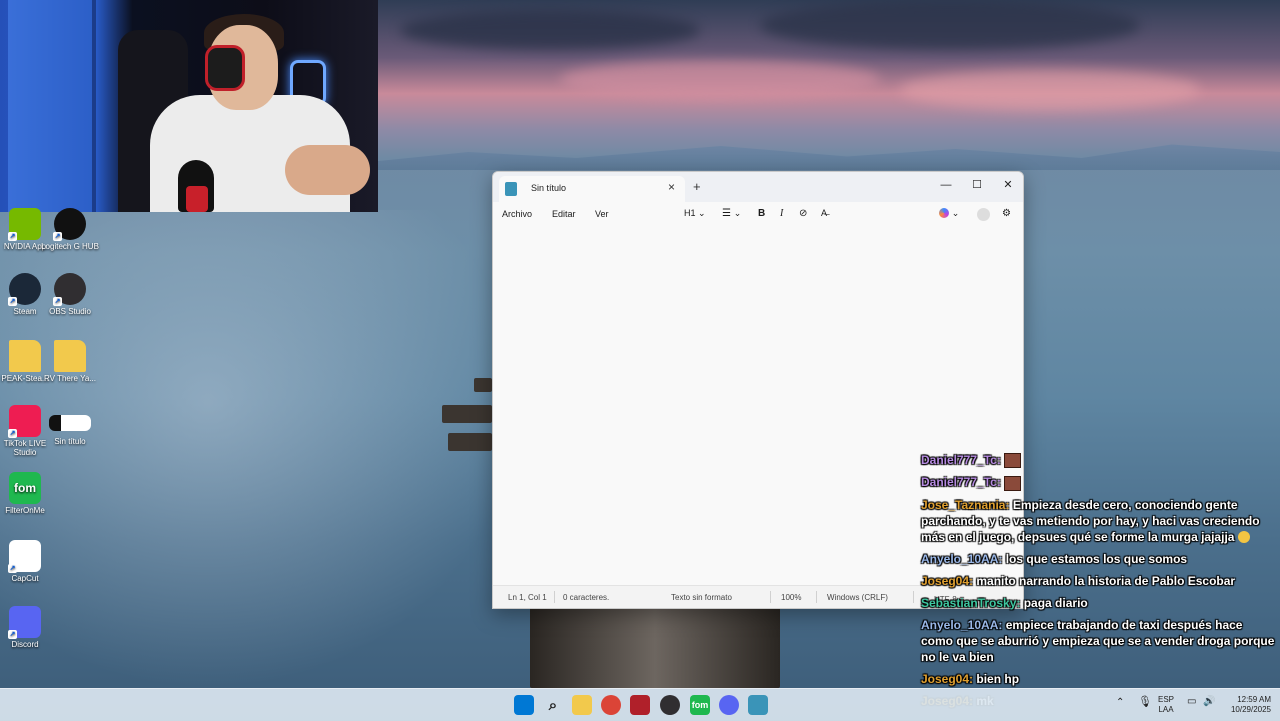 This screenshot has width=1280, height=721. Describe the element at coordinates (729, 705) in the screenshot. I see `discord-icon` at that location.